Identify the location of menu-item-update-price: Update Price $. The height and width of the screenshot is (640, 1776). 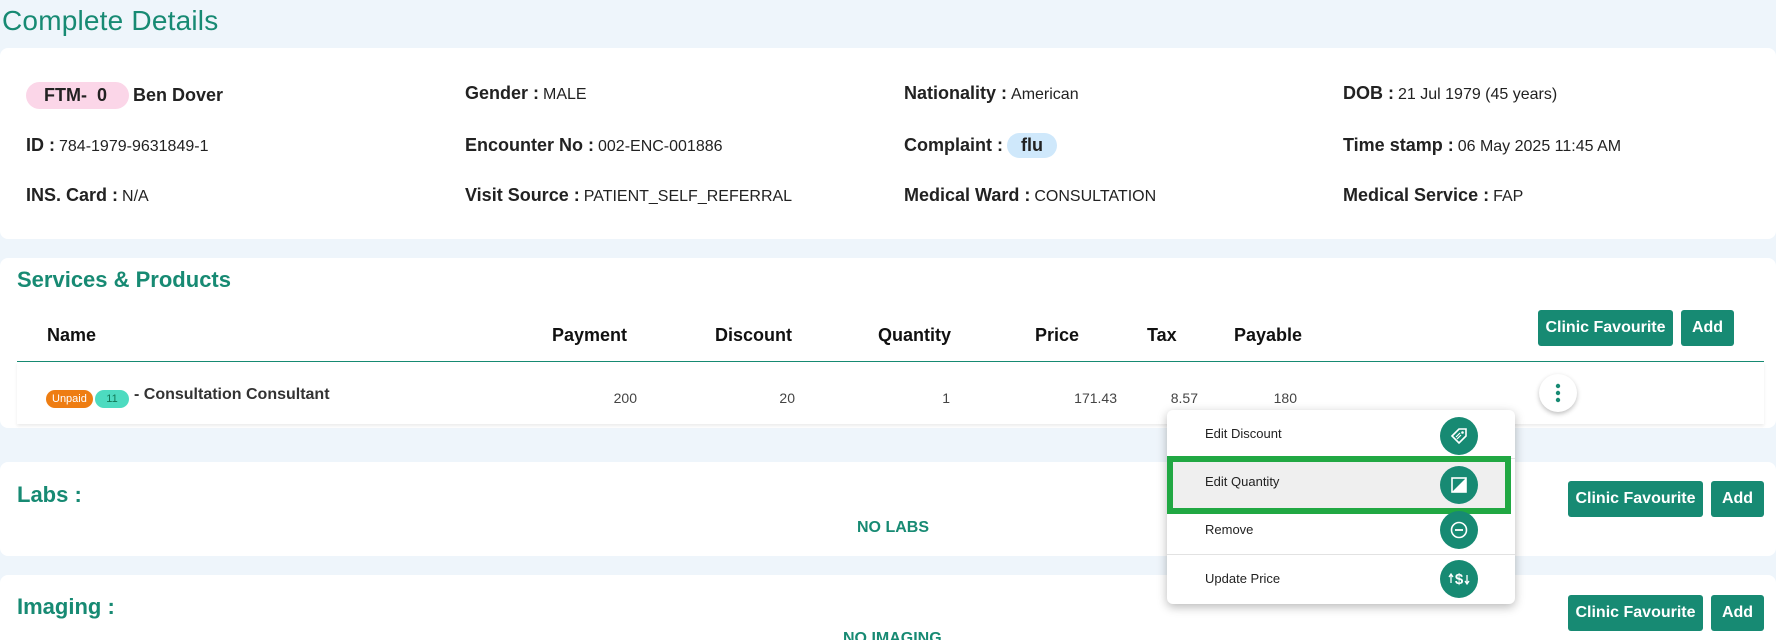
(1341, 579).